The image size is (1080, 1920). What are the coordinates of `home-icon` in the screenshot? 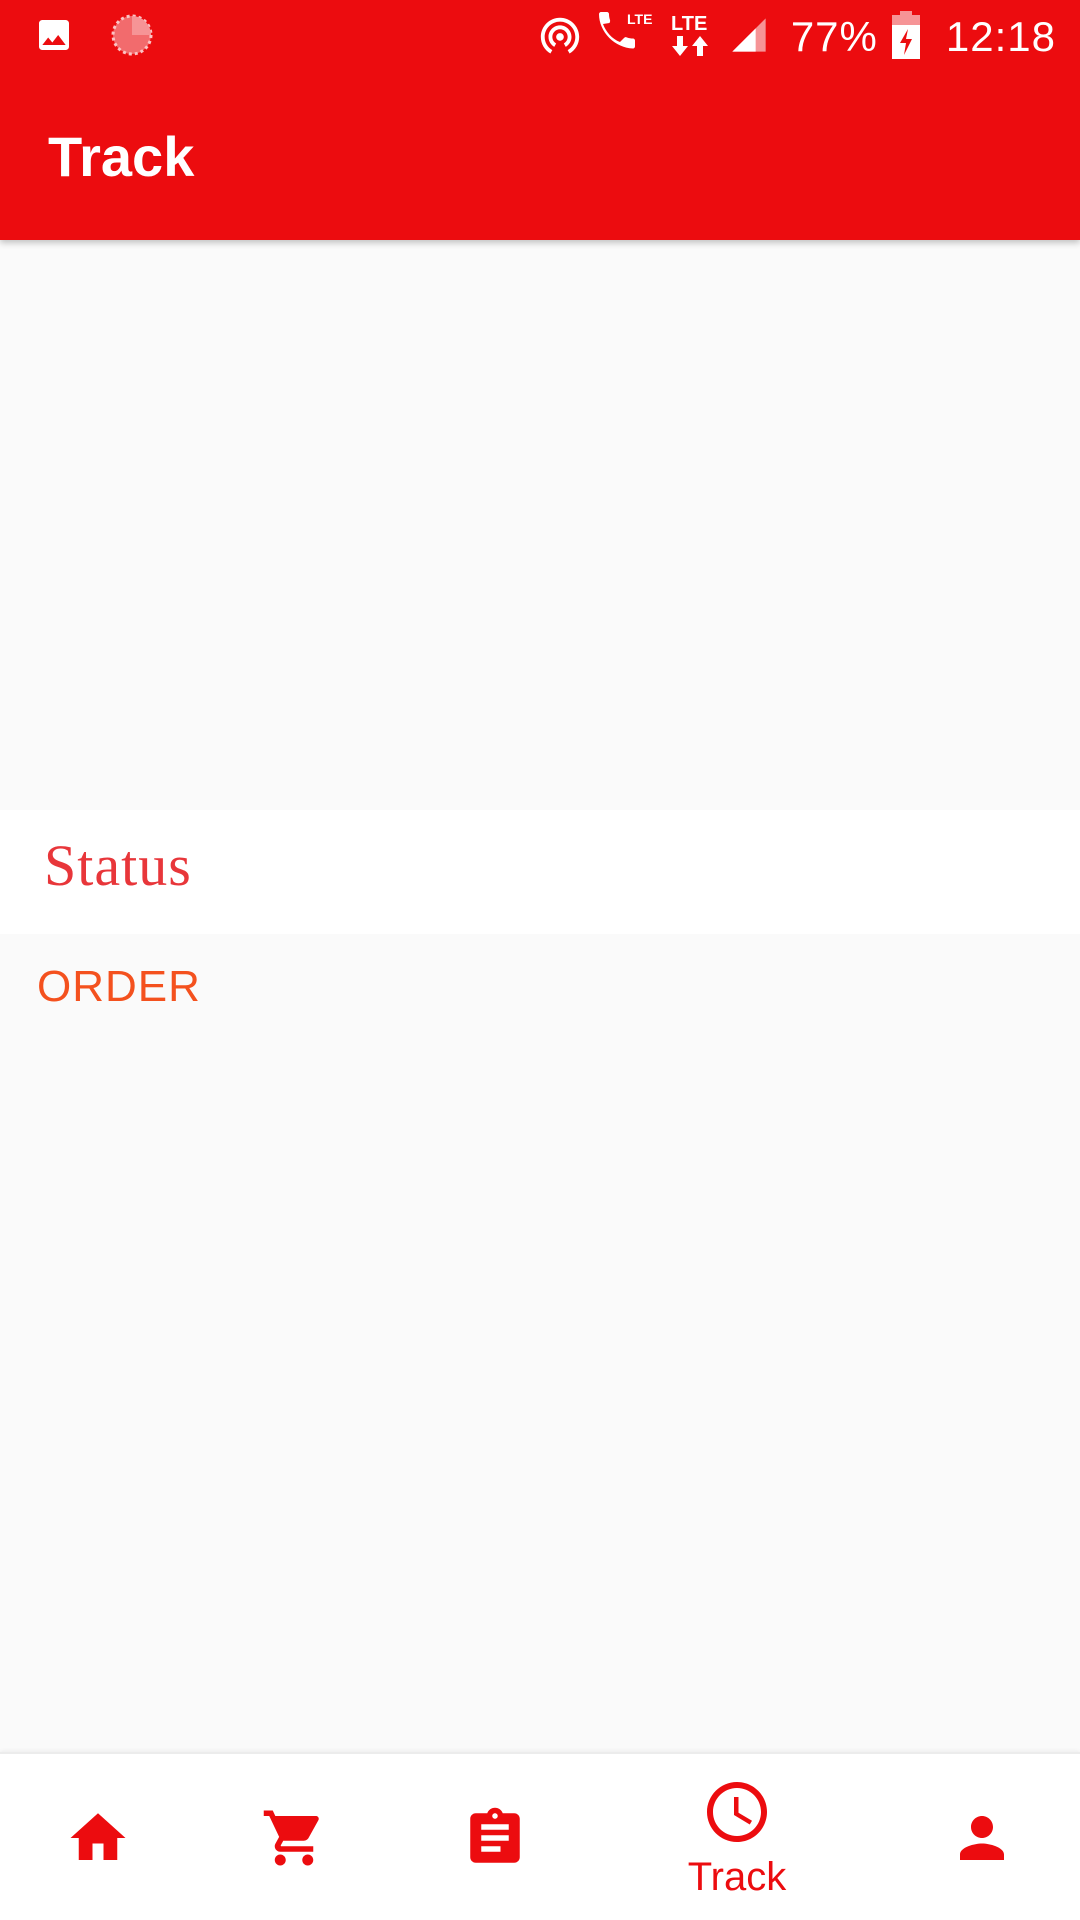 It's located at (98, 1838).